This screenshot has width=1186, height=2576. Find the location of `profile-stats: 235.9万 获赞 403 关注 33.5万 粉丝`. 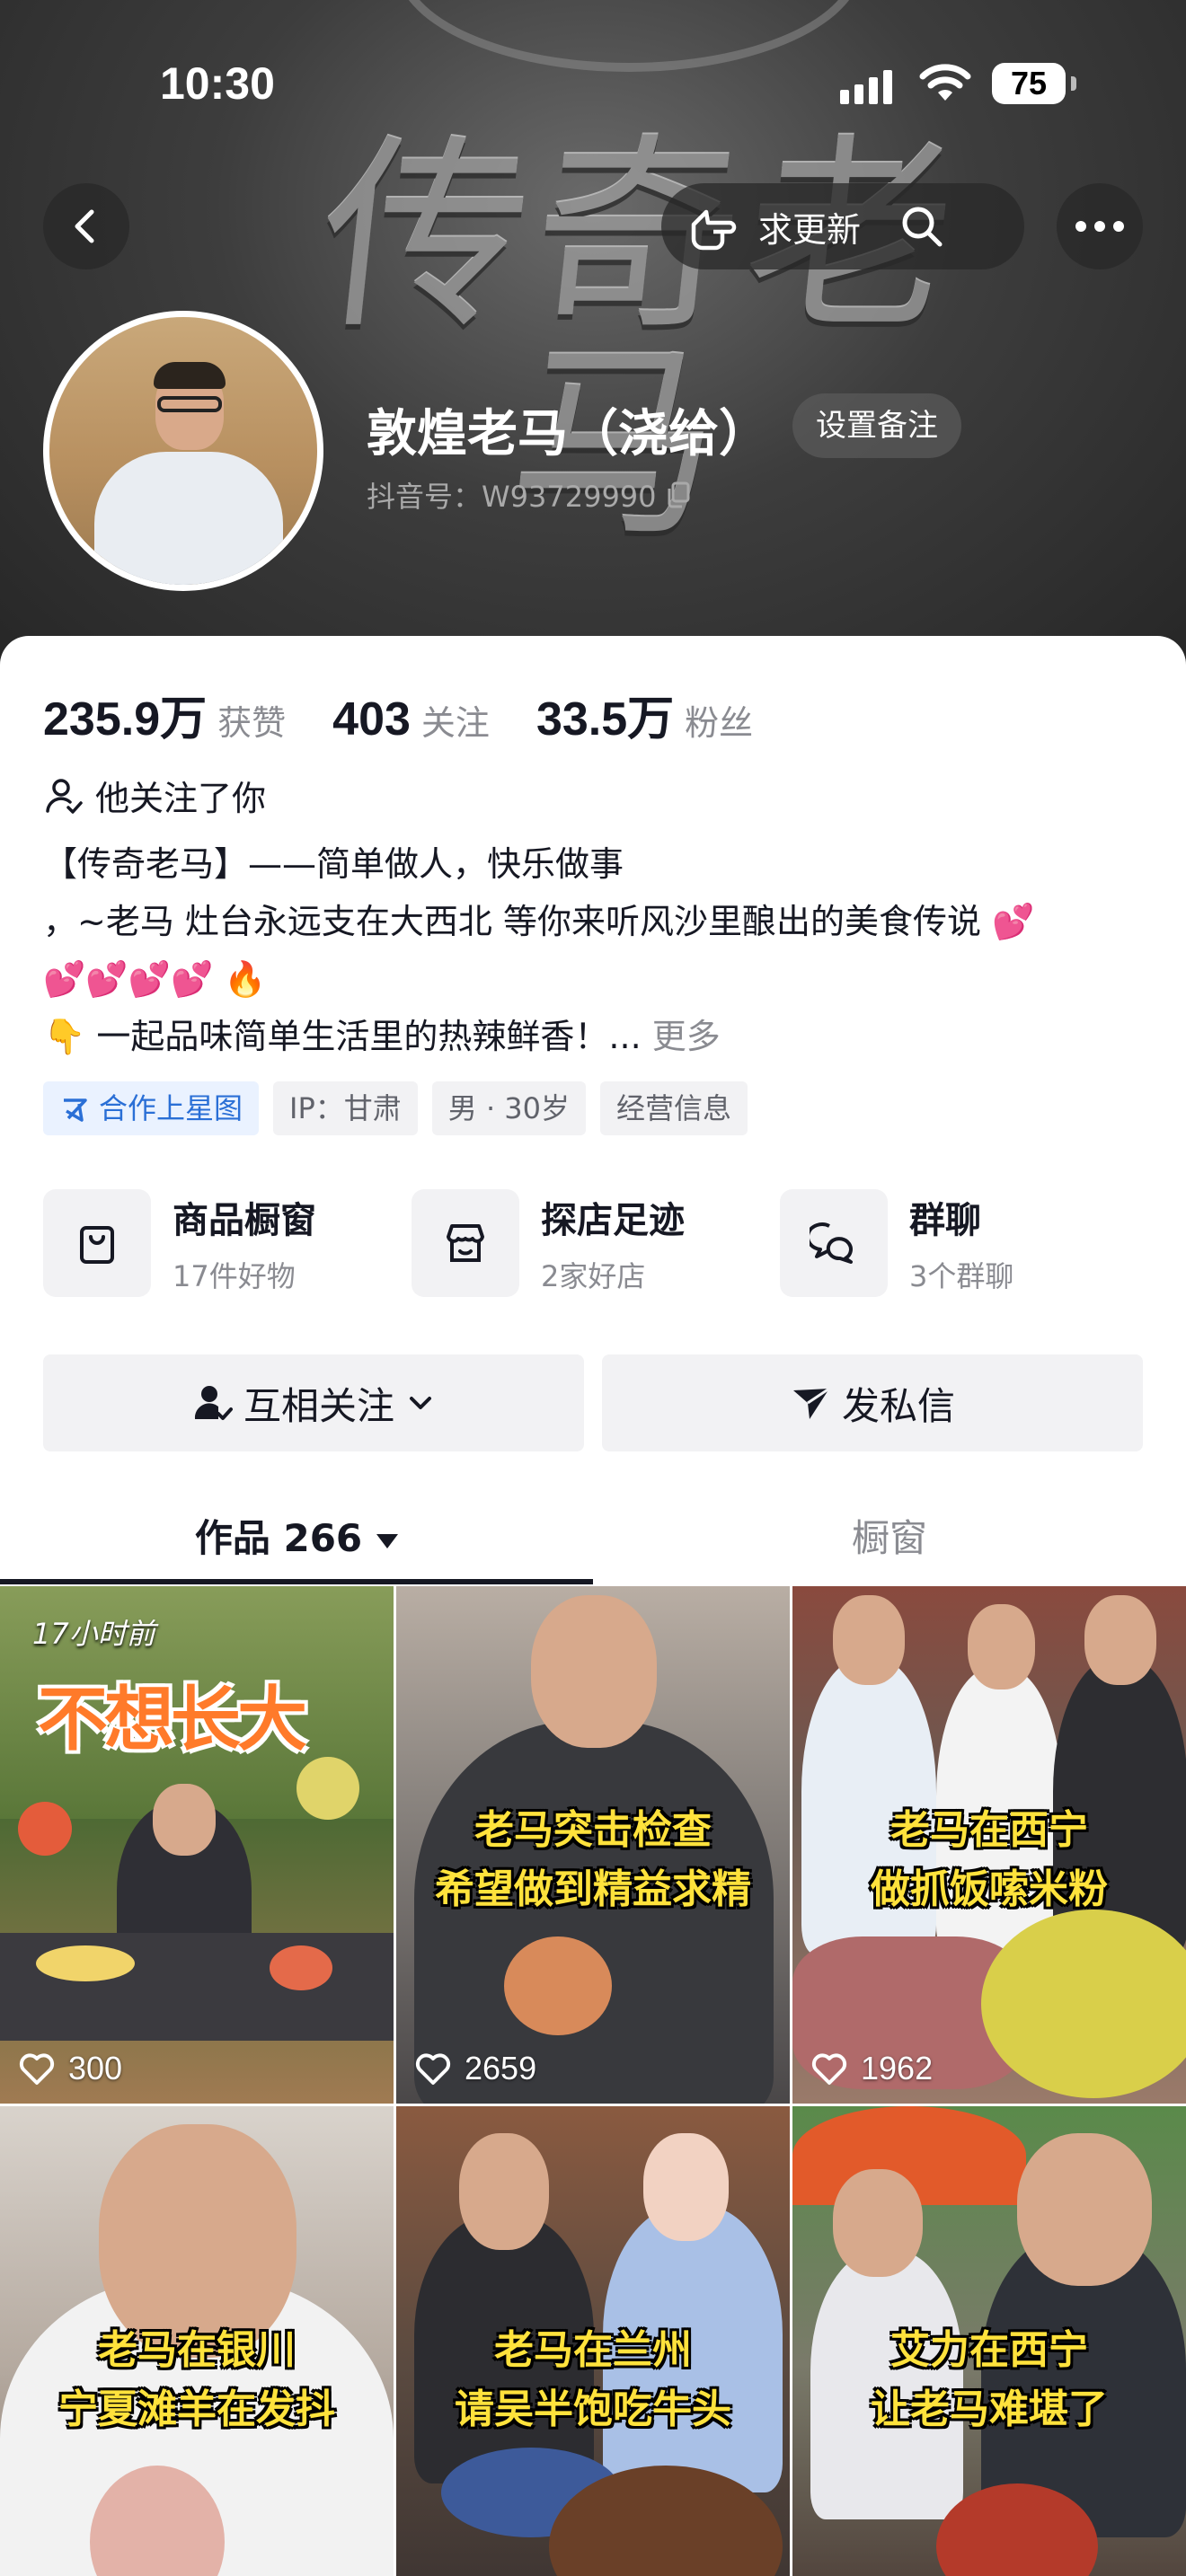

profile-stats: 235.9万 获赞 403 关注 33.5万 粉丝 is located at coordinates (421, 714).